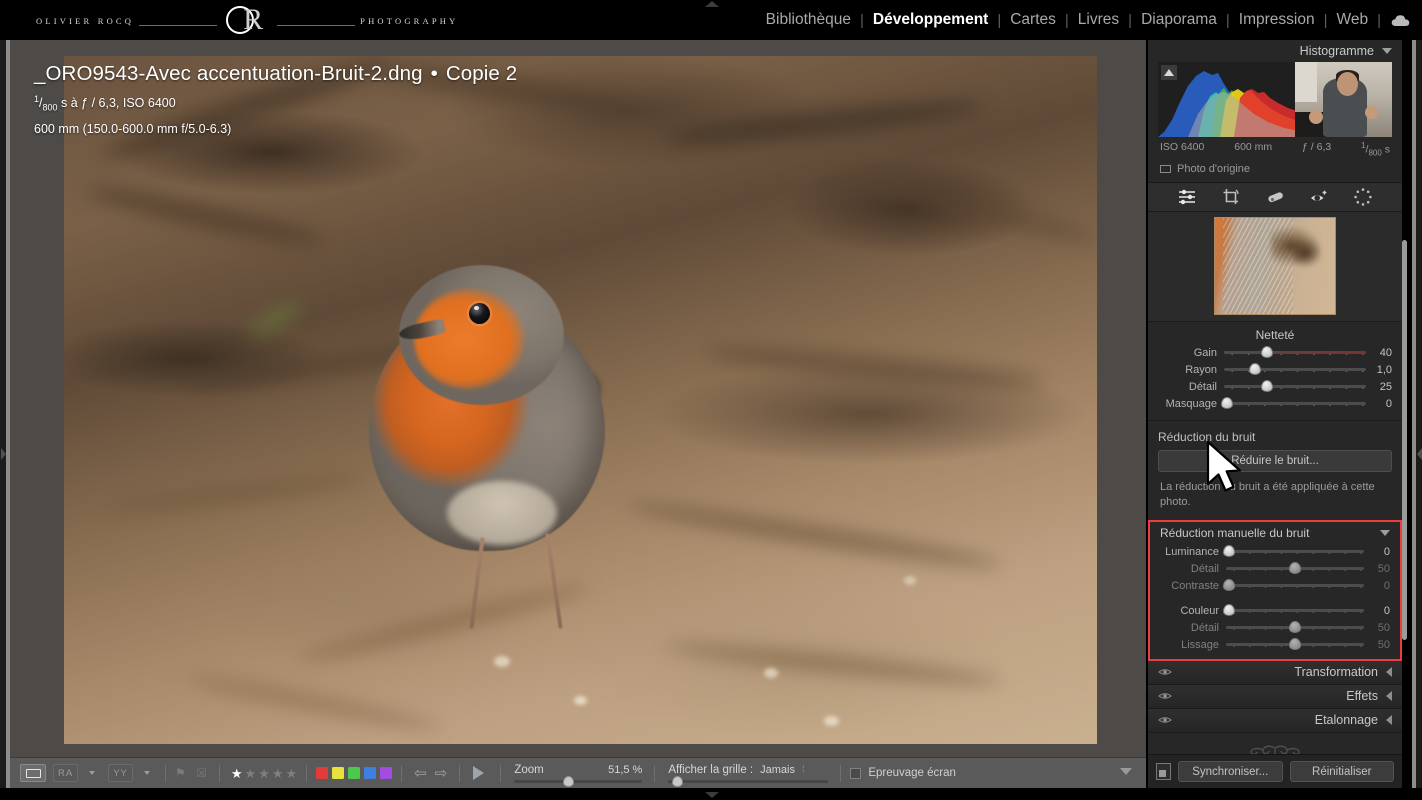  What do you see at coordinates (3, 454) in the screenshot?
I see `panel-toggle-left-icon` at bounding box center [3, 454].